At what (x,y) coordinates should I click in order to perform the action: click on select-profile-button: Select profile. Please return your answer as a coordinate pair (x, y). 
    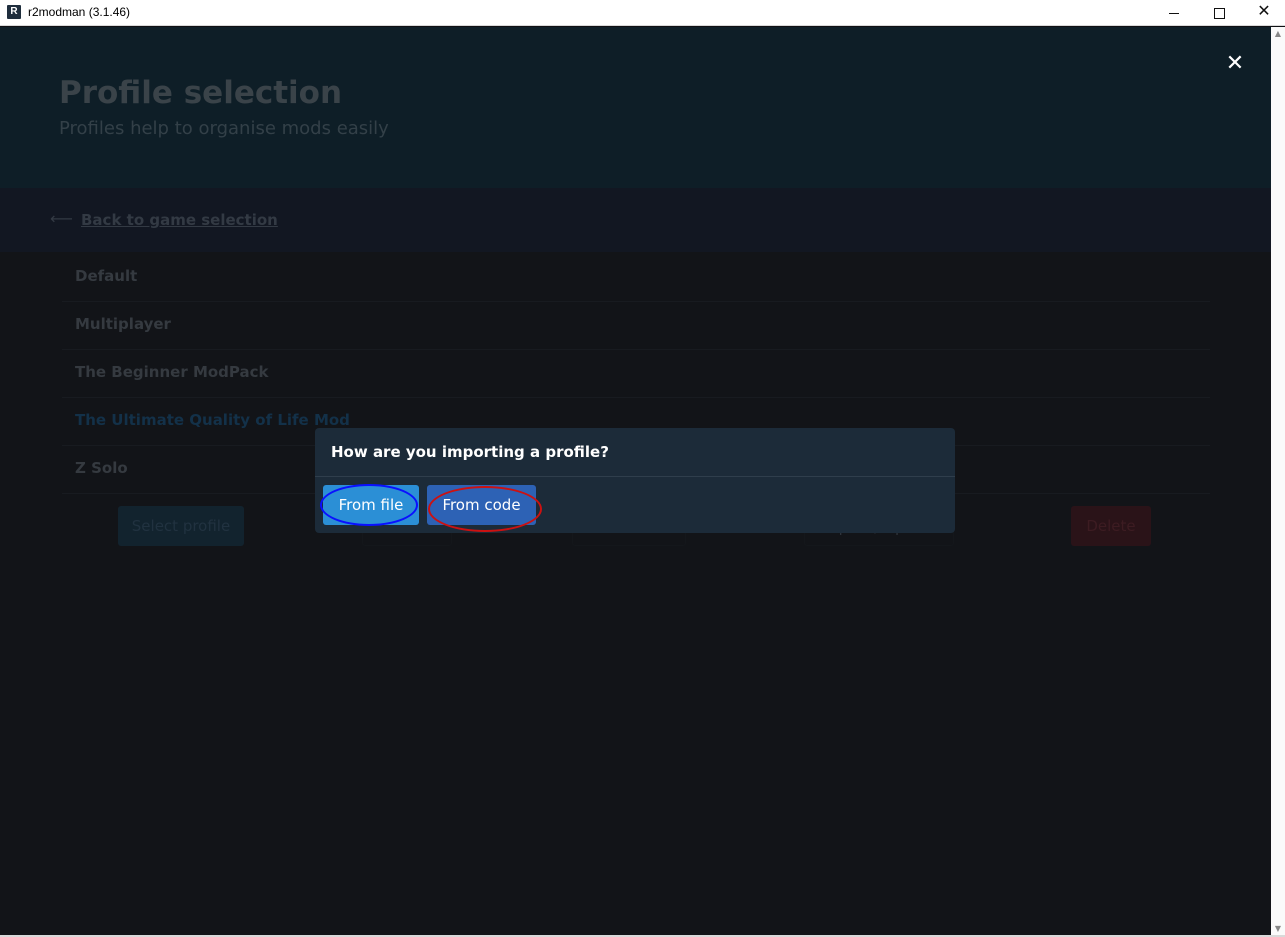
    Looking at the image, I should click on (181, 526).